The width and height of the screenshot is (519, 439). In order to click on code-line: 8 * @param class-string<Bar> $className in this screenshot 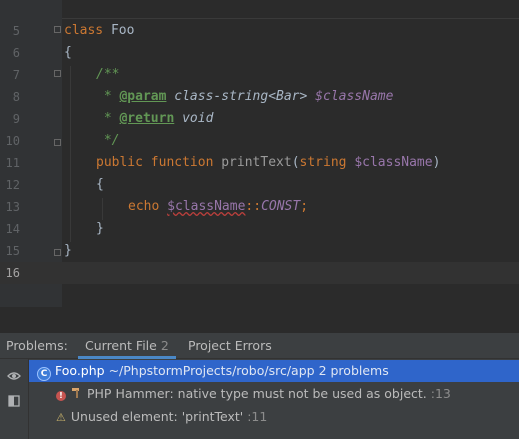, I will do `click(259, 97)`.